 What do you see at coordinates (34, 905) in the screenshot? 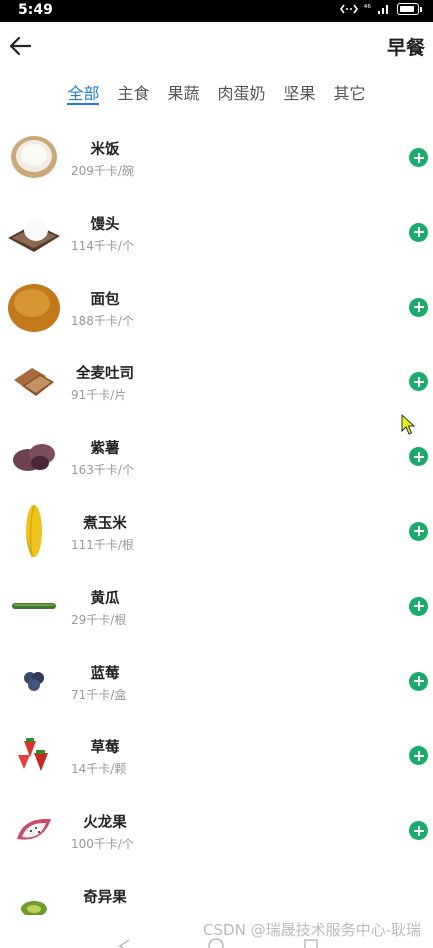
I see `kiwi-icon` at bounding box center [34, 905].